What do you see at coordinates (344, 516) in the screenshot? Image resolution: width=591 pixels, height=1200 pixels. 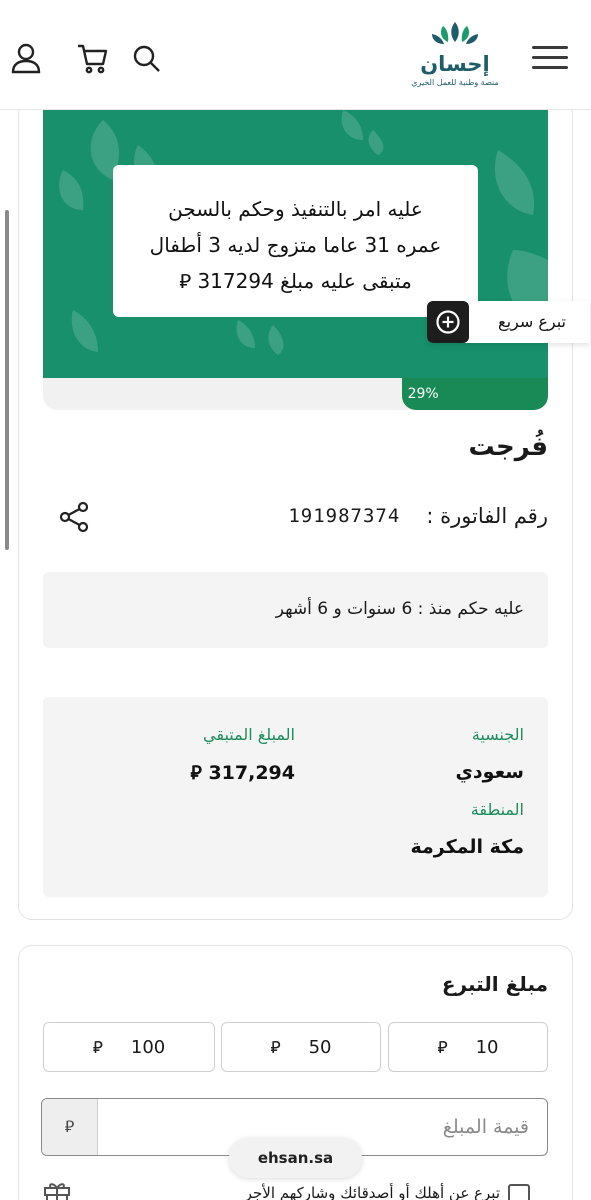 I see `invoice-number: 191987374` at bounding box center [344, 516].